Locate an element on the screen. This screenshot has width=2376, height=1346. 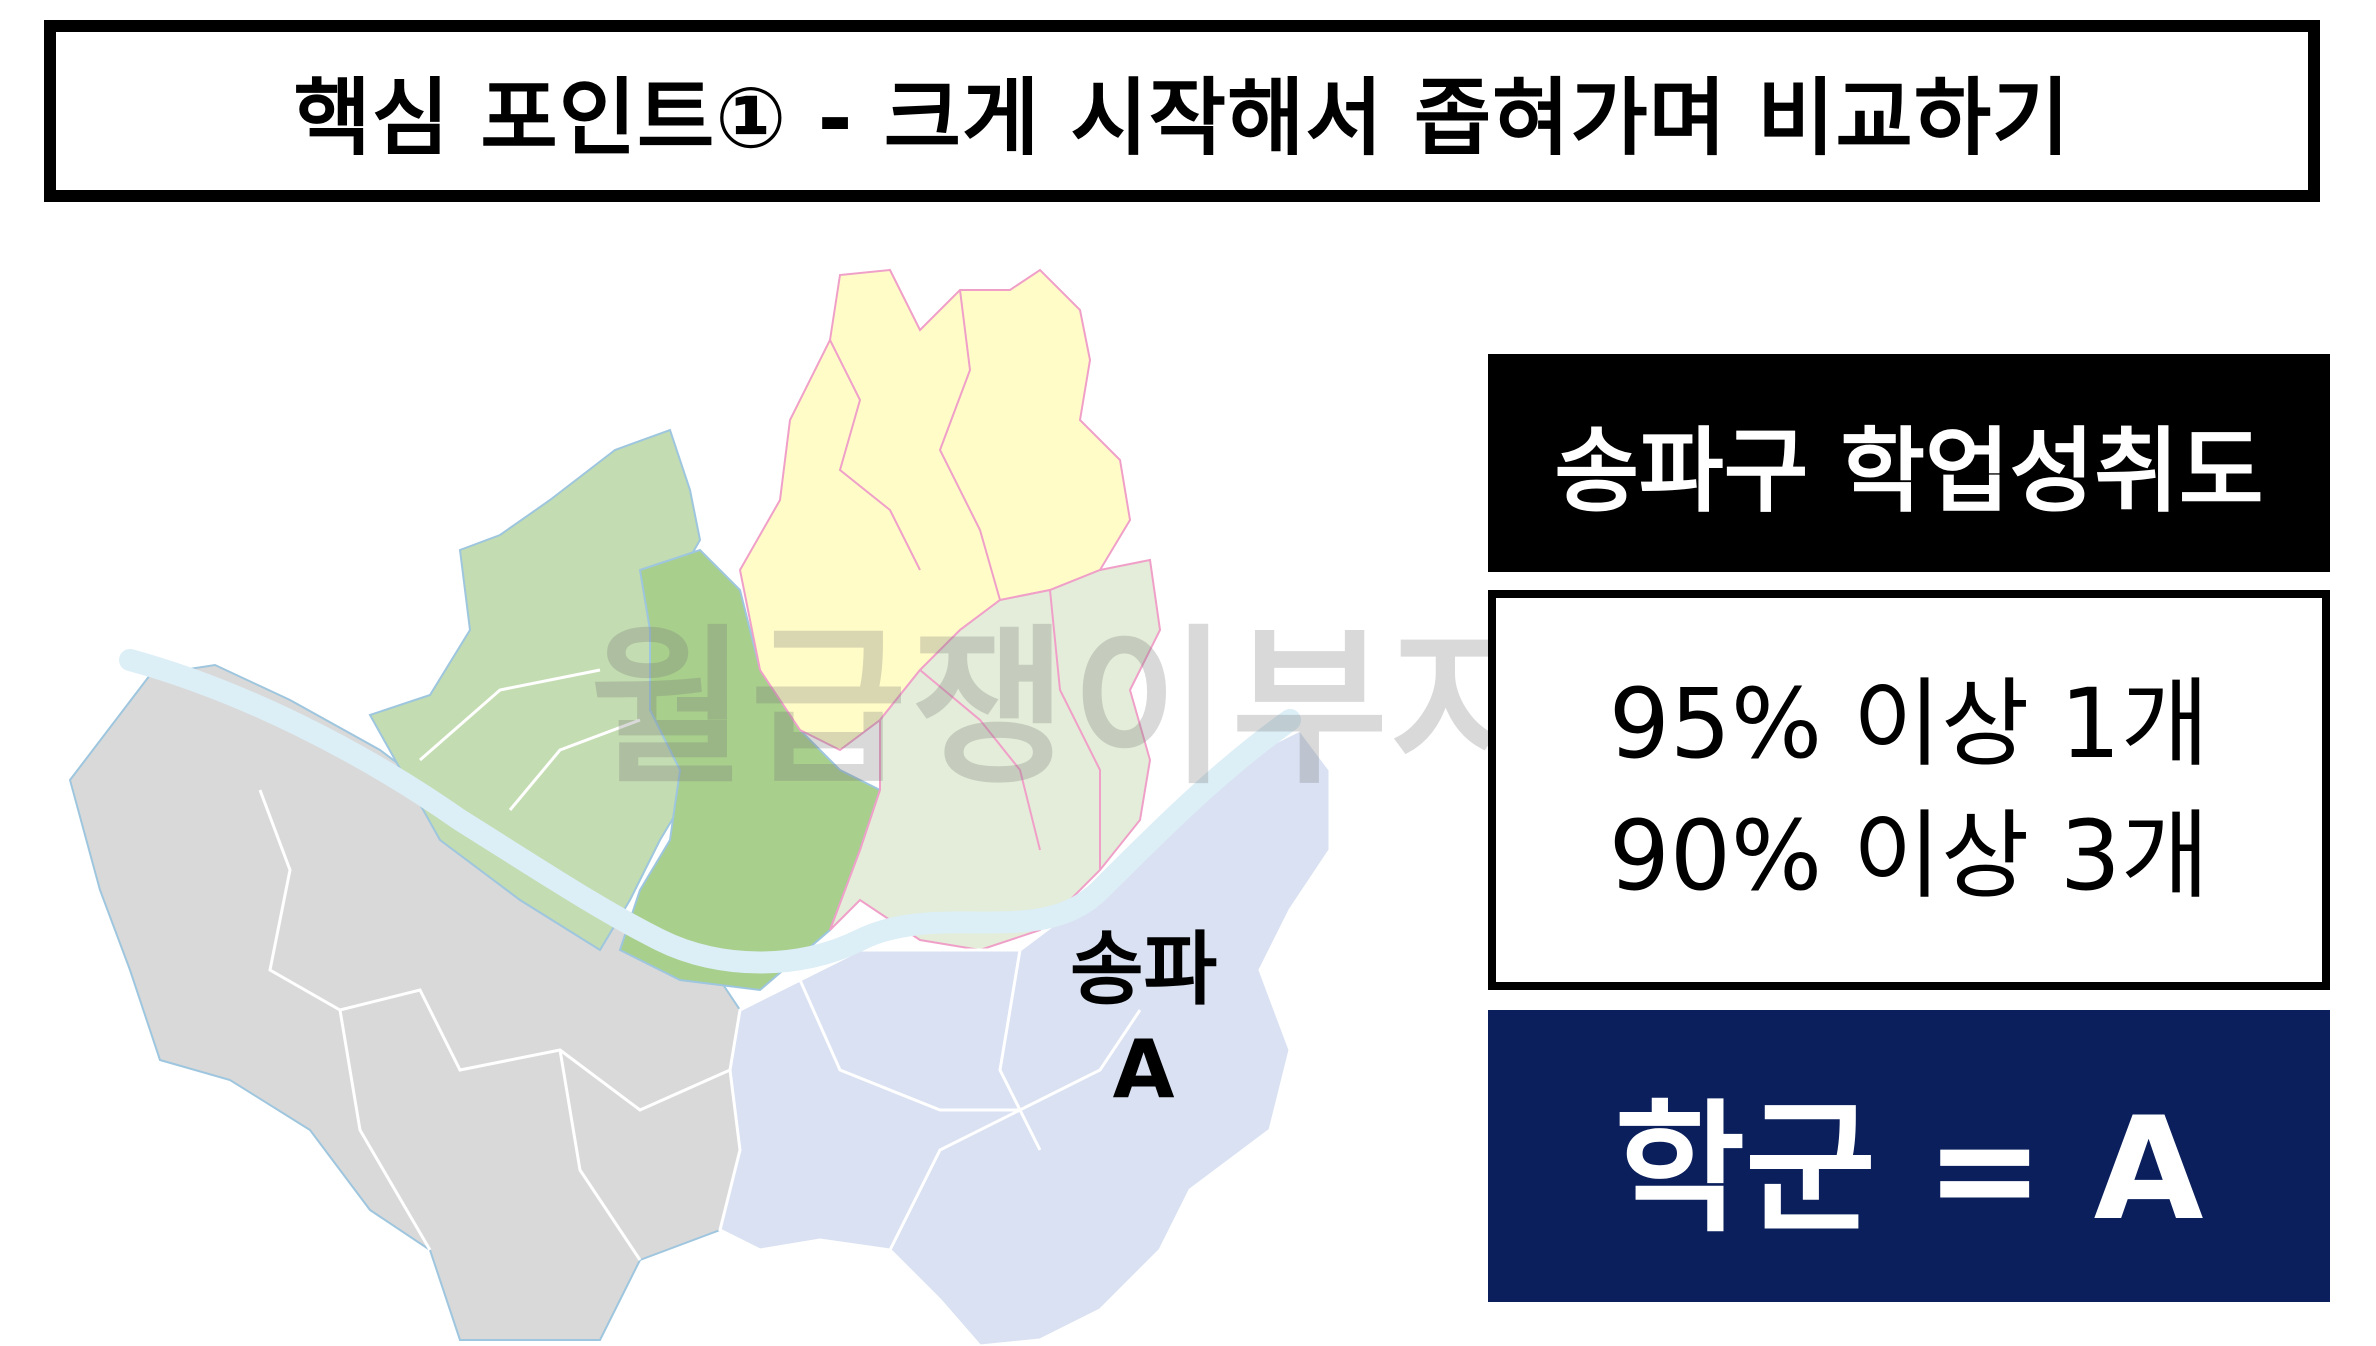
title-box: 핵심 포인트① - 크게 시작해서 좁혀가며 비교하기 is located at coordinates (1182, 111).